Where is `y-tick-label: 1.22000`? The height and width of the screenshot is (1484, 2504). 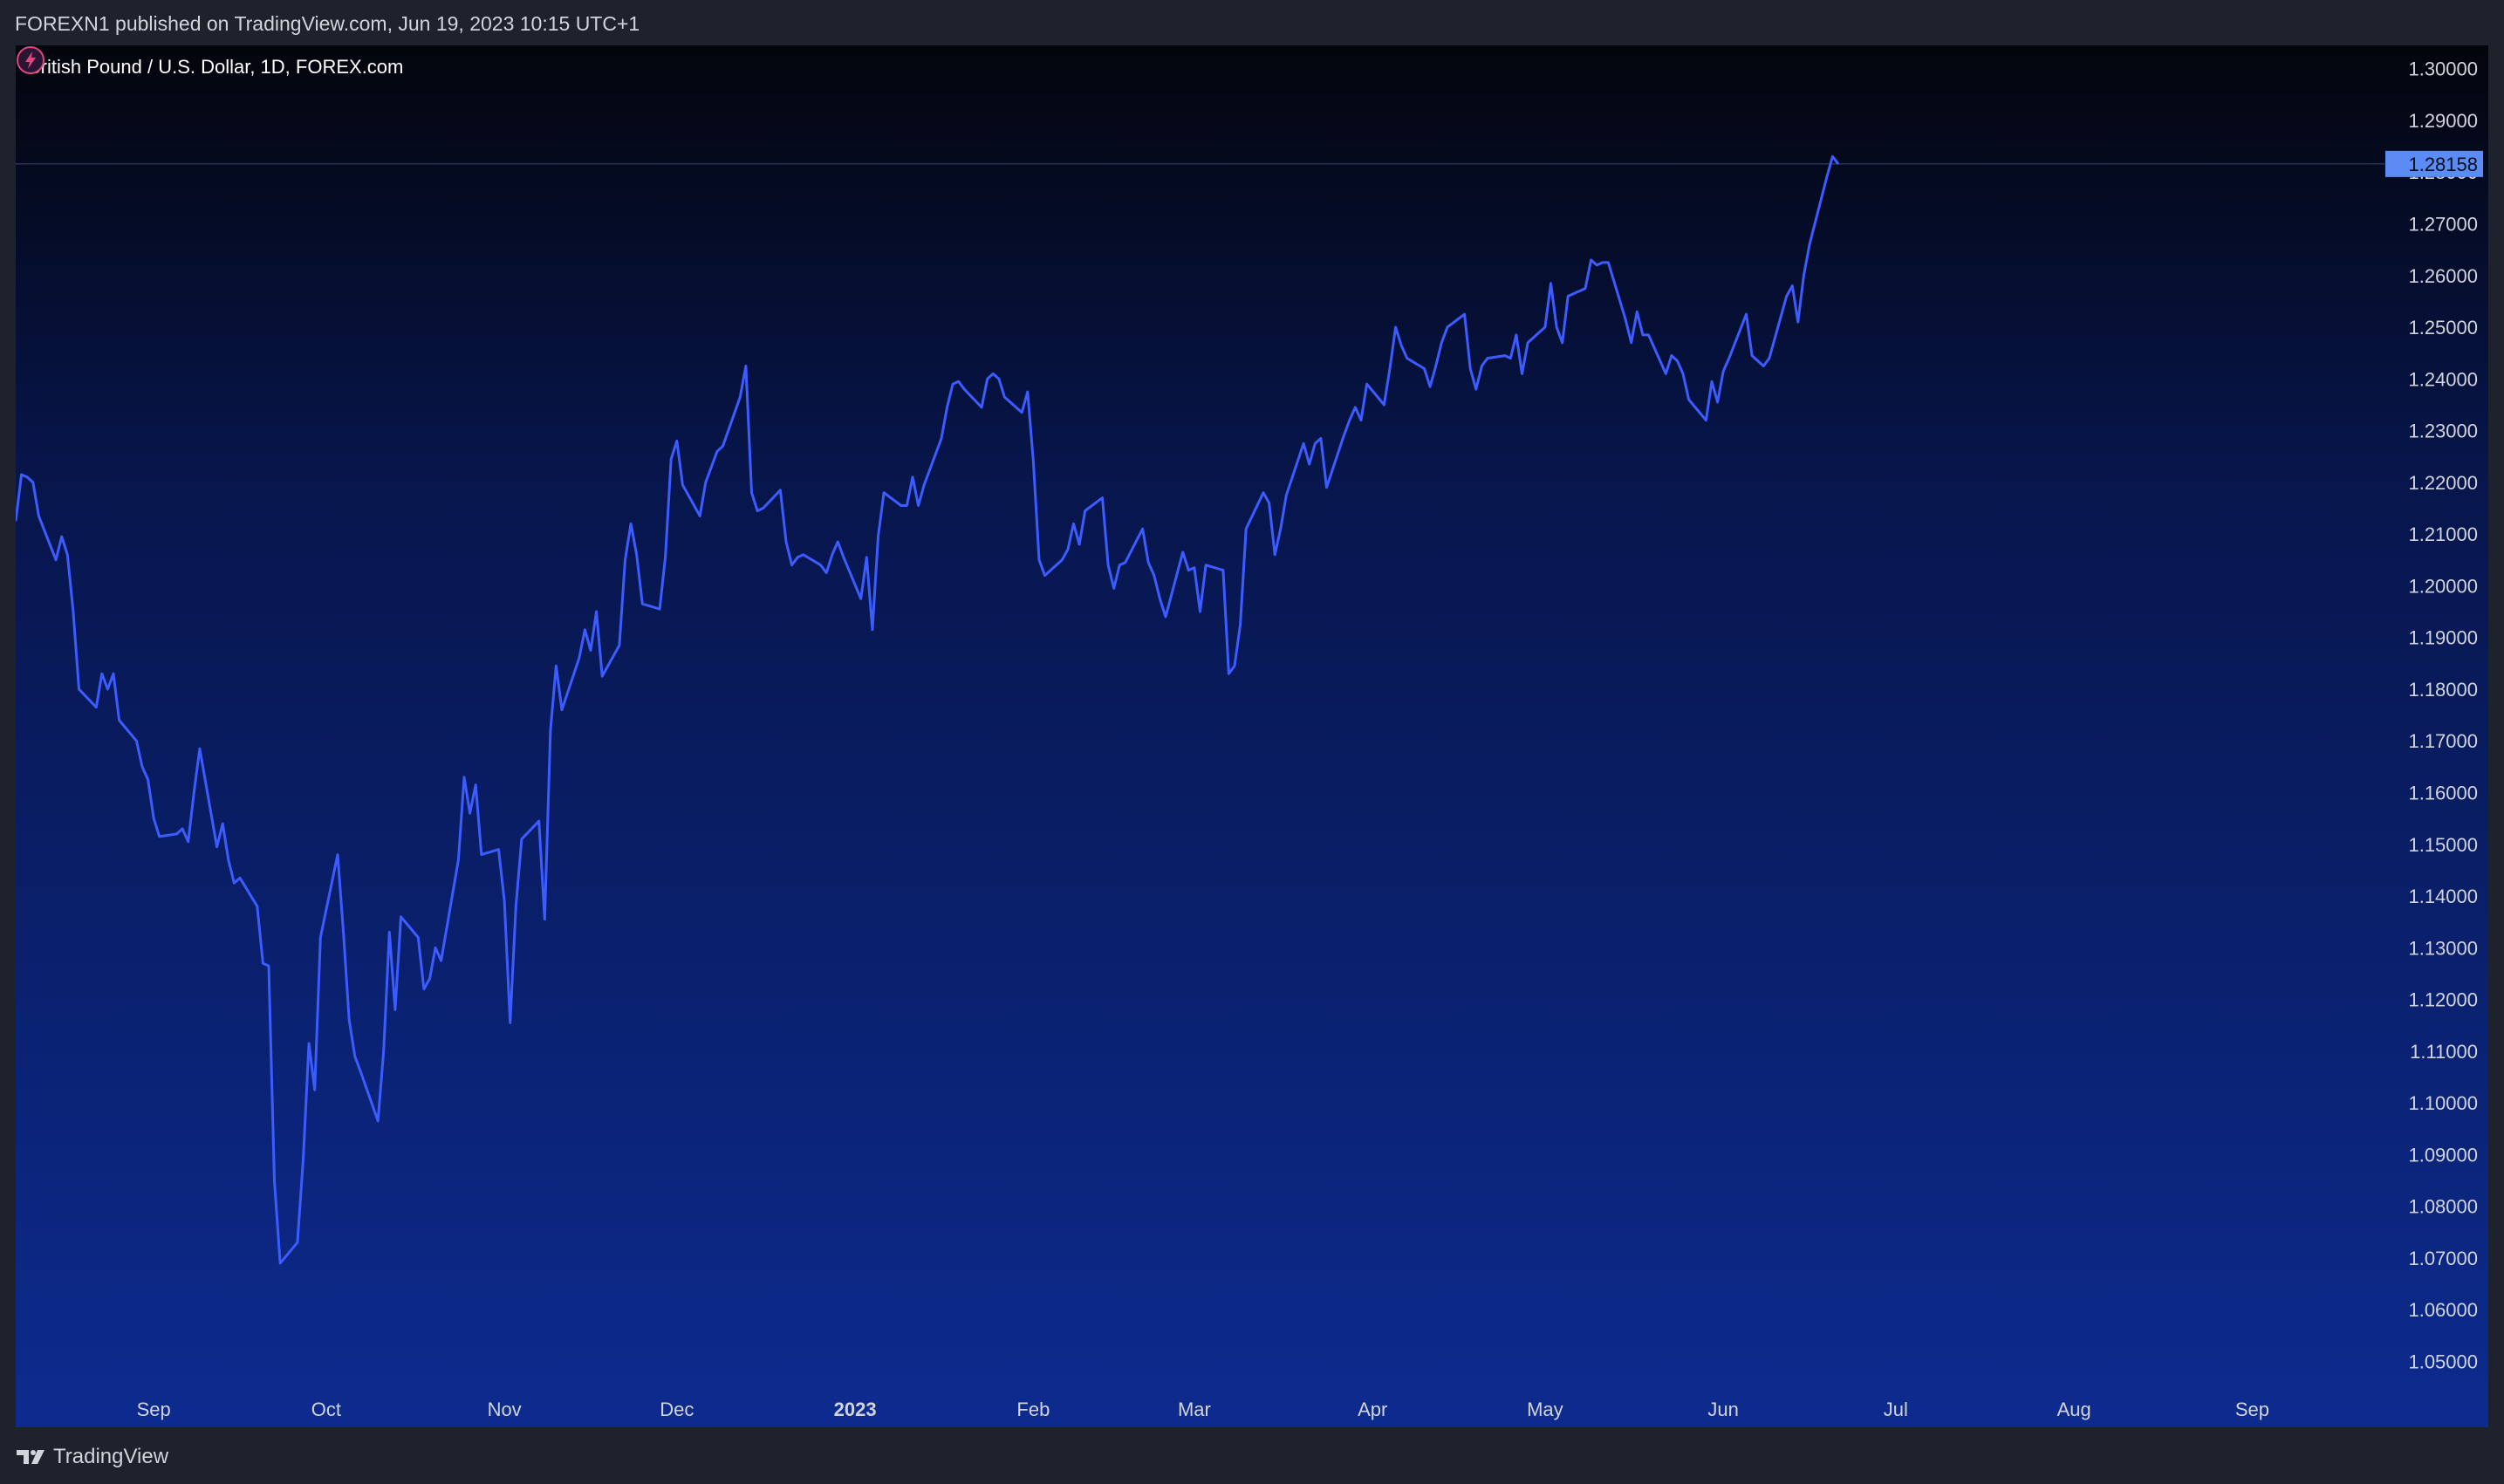
y-tick-label: 1.22000 is located at coordinates (2443, 483).